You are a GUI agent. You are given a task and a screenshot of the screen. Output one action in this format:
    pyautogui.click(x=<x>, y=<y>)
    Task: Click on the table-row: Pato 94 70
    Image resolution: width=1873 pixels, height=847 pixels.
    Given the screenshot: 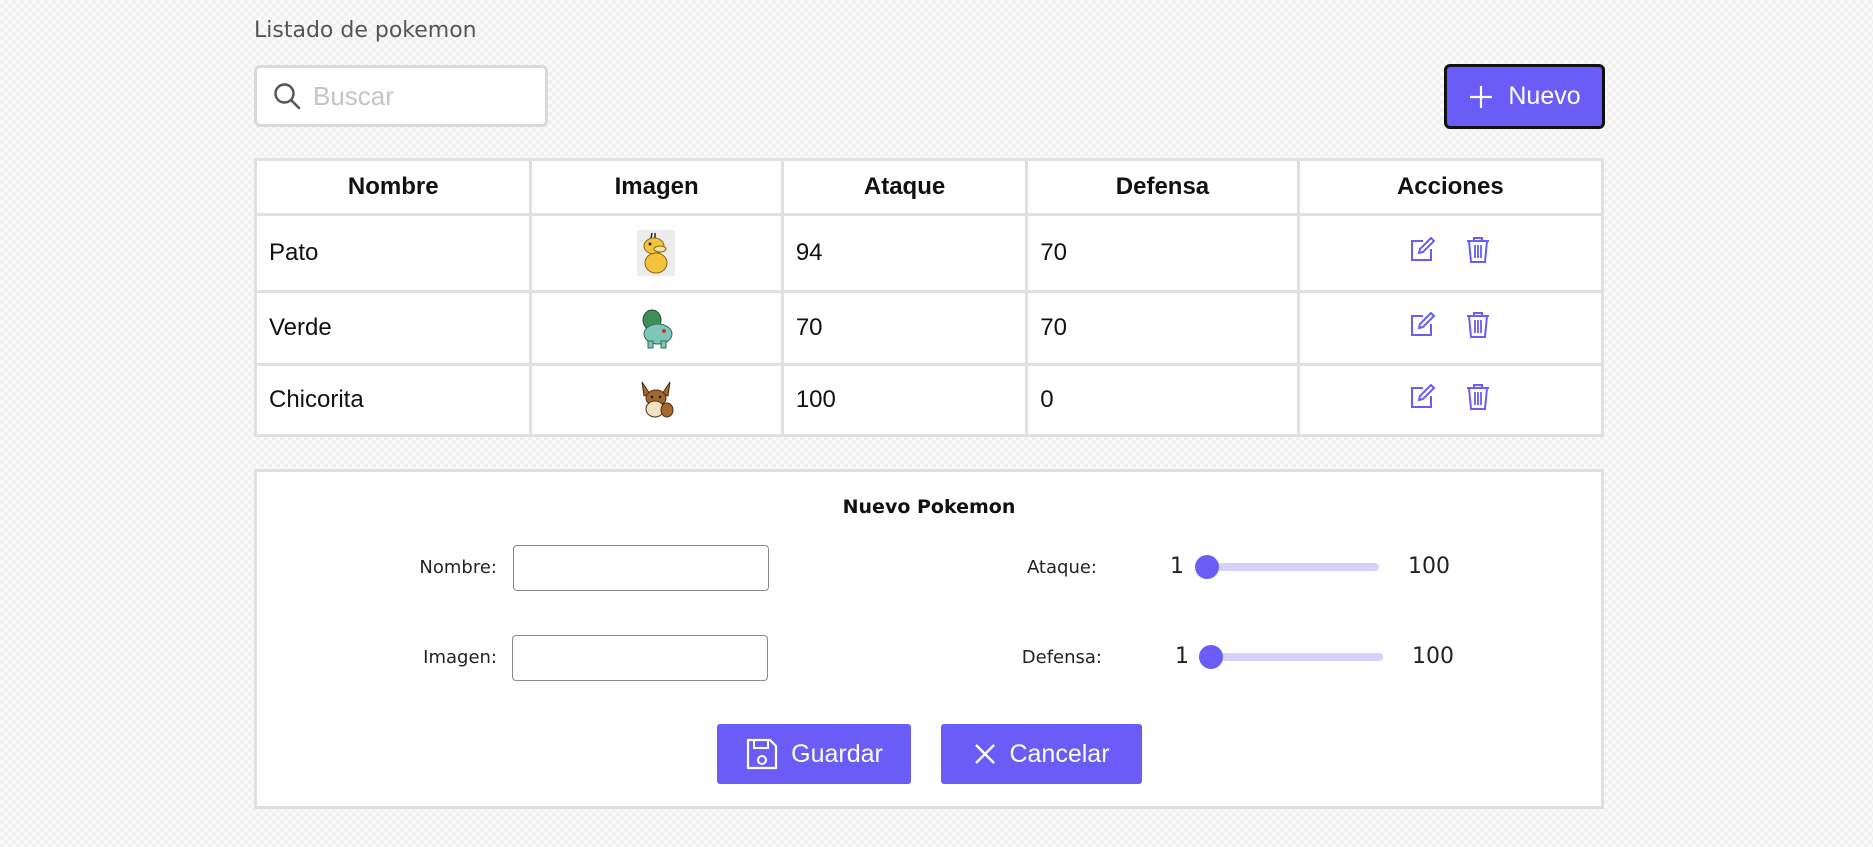 What is the action you would take?
    pyautogui.click(x=929, y=253)
    